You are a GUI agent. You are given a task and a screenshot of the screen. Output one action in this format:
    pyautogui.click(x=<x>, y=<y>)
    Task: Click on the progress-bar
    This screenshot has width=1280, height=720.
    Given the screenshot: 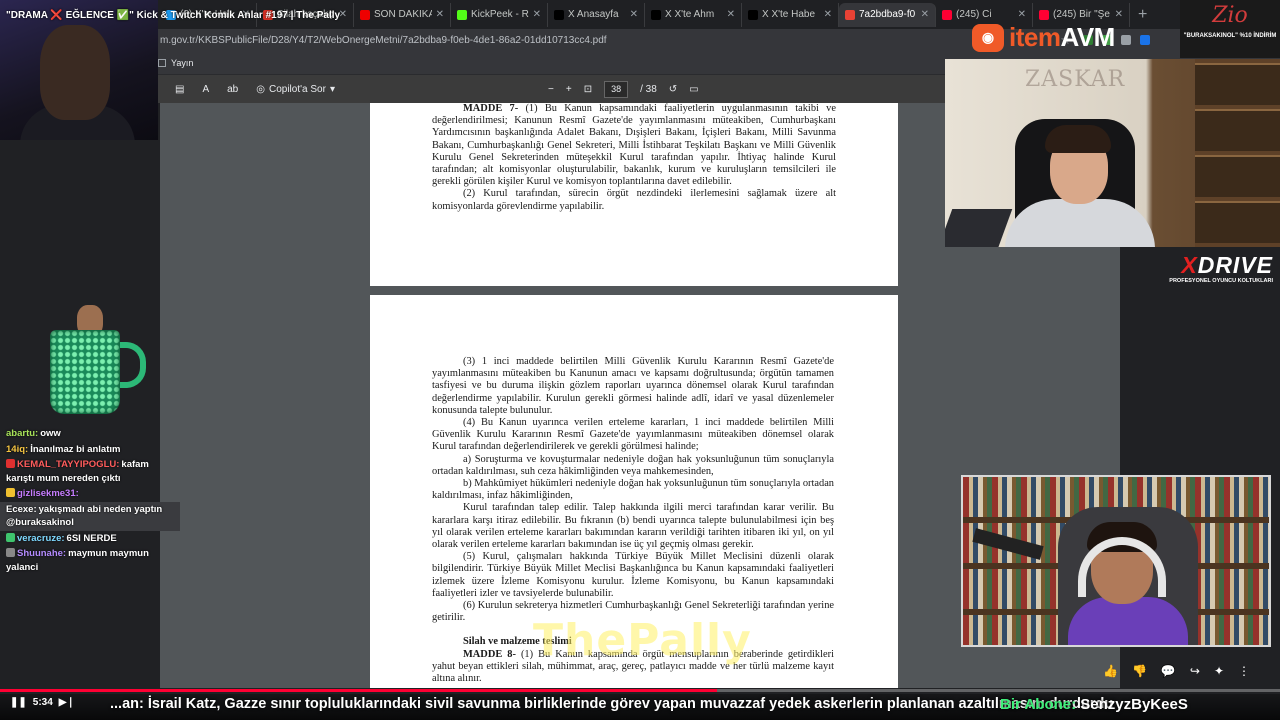 What is the action you would take?
    pyautogui.click(x=640, y=690)
    